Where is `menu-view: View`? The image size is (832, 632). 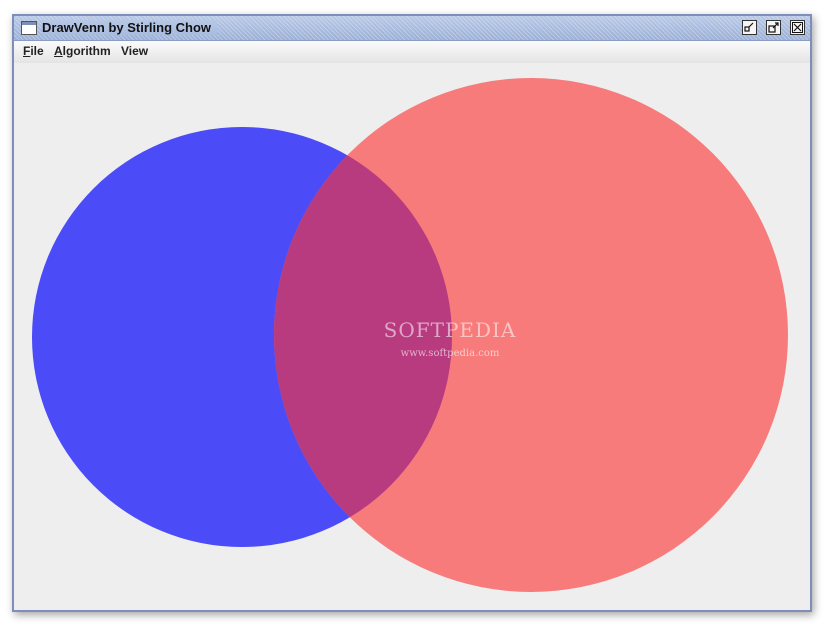
menu-view: View is located at coordinates (134, 51).